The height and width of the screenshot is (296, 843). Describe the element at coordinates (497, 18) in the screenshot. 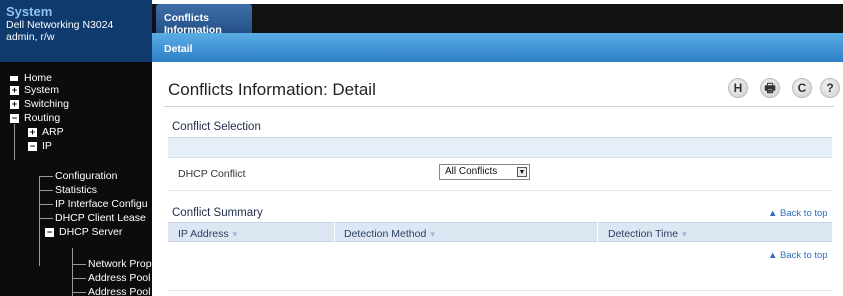

I see `tab-strip` at that location.